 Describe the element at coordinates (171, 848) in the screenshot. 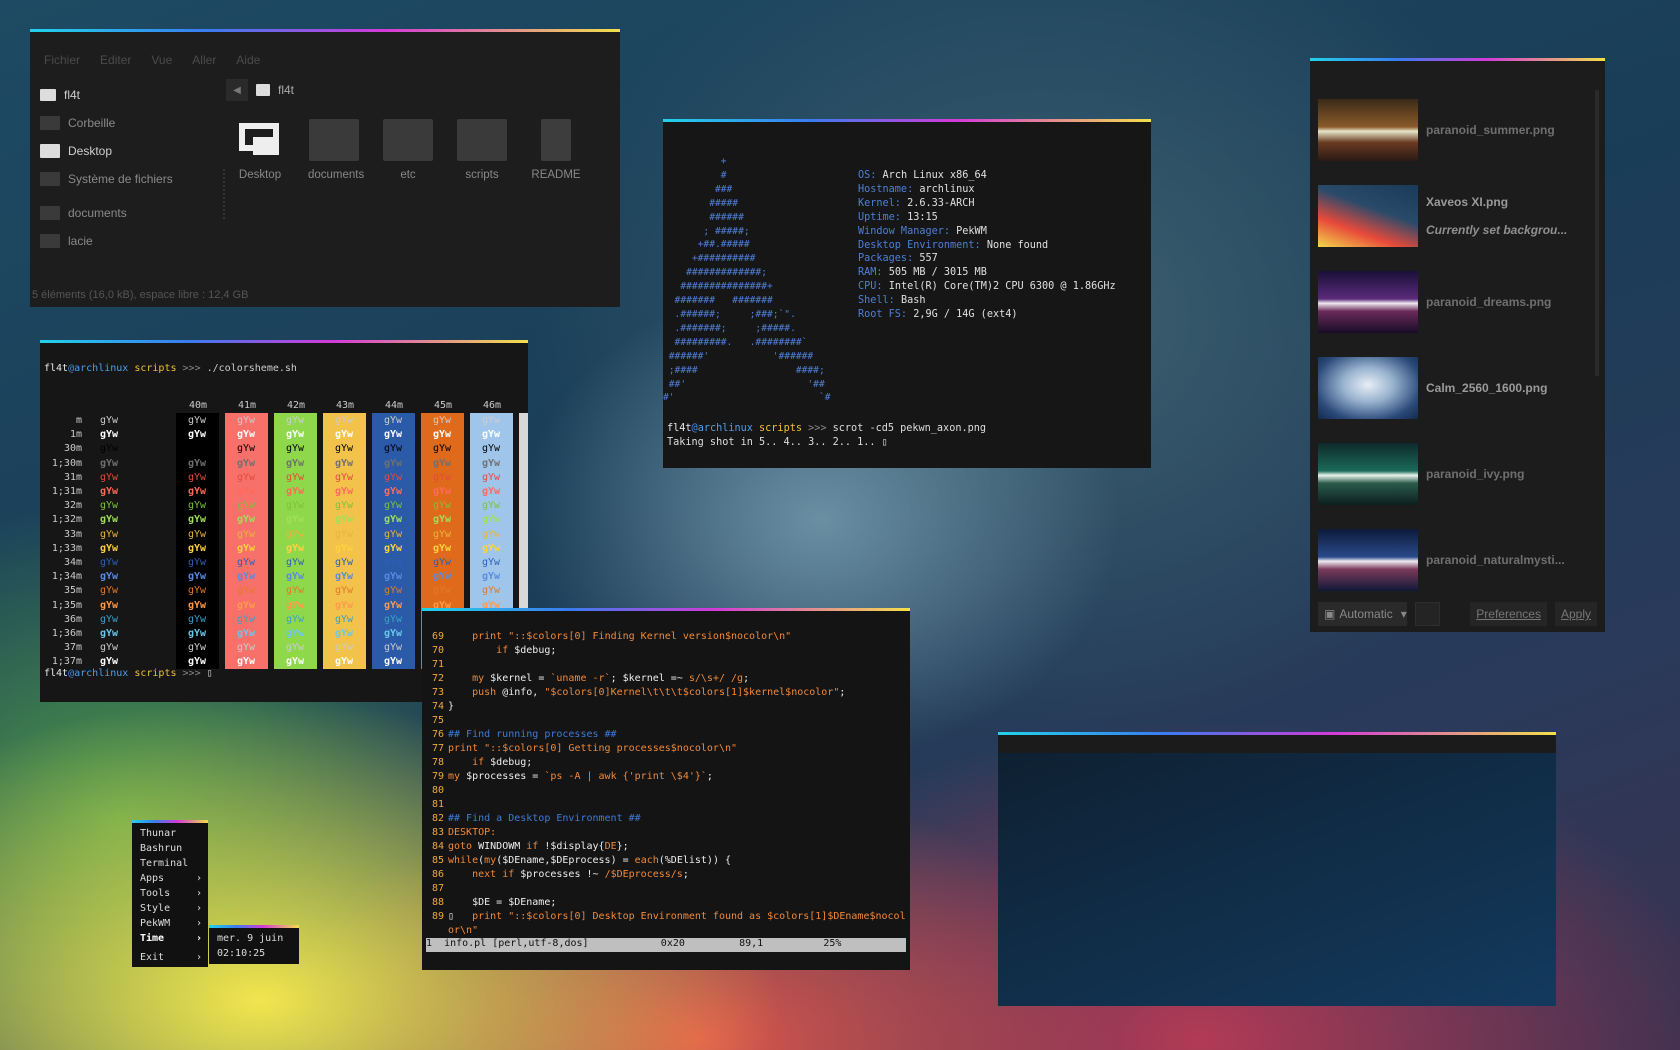

I see `menu-item-bashrun: Bashrun` at that location.